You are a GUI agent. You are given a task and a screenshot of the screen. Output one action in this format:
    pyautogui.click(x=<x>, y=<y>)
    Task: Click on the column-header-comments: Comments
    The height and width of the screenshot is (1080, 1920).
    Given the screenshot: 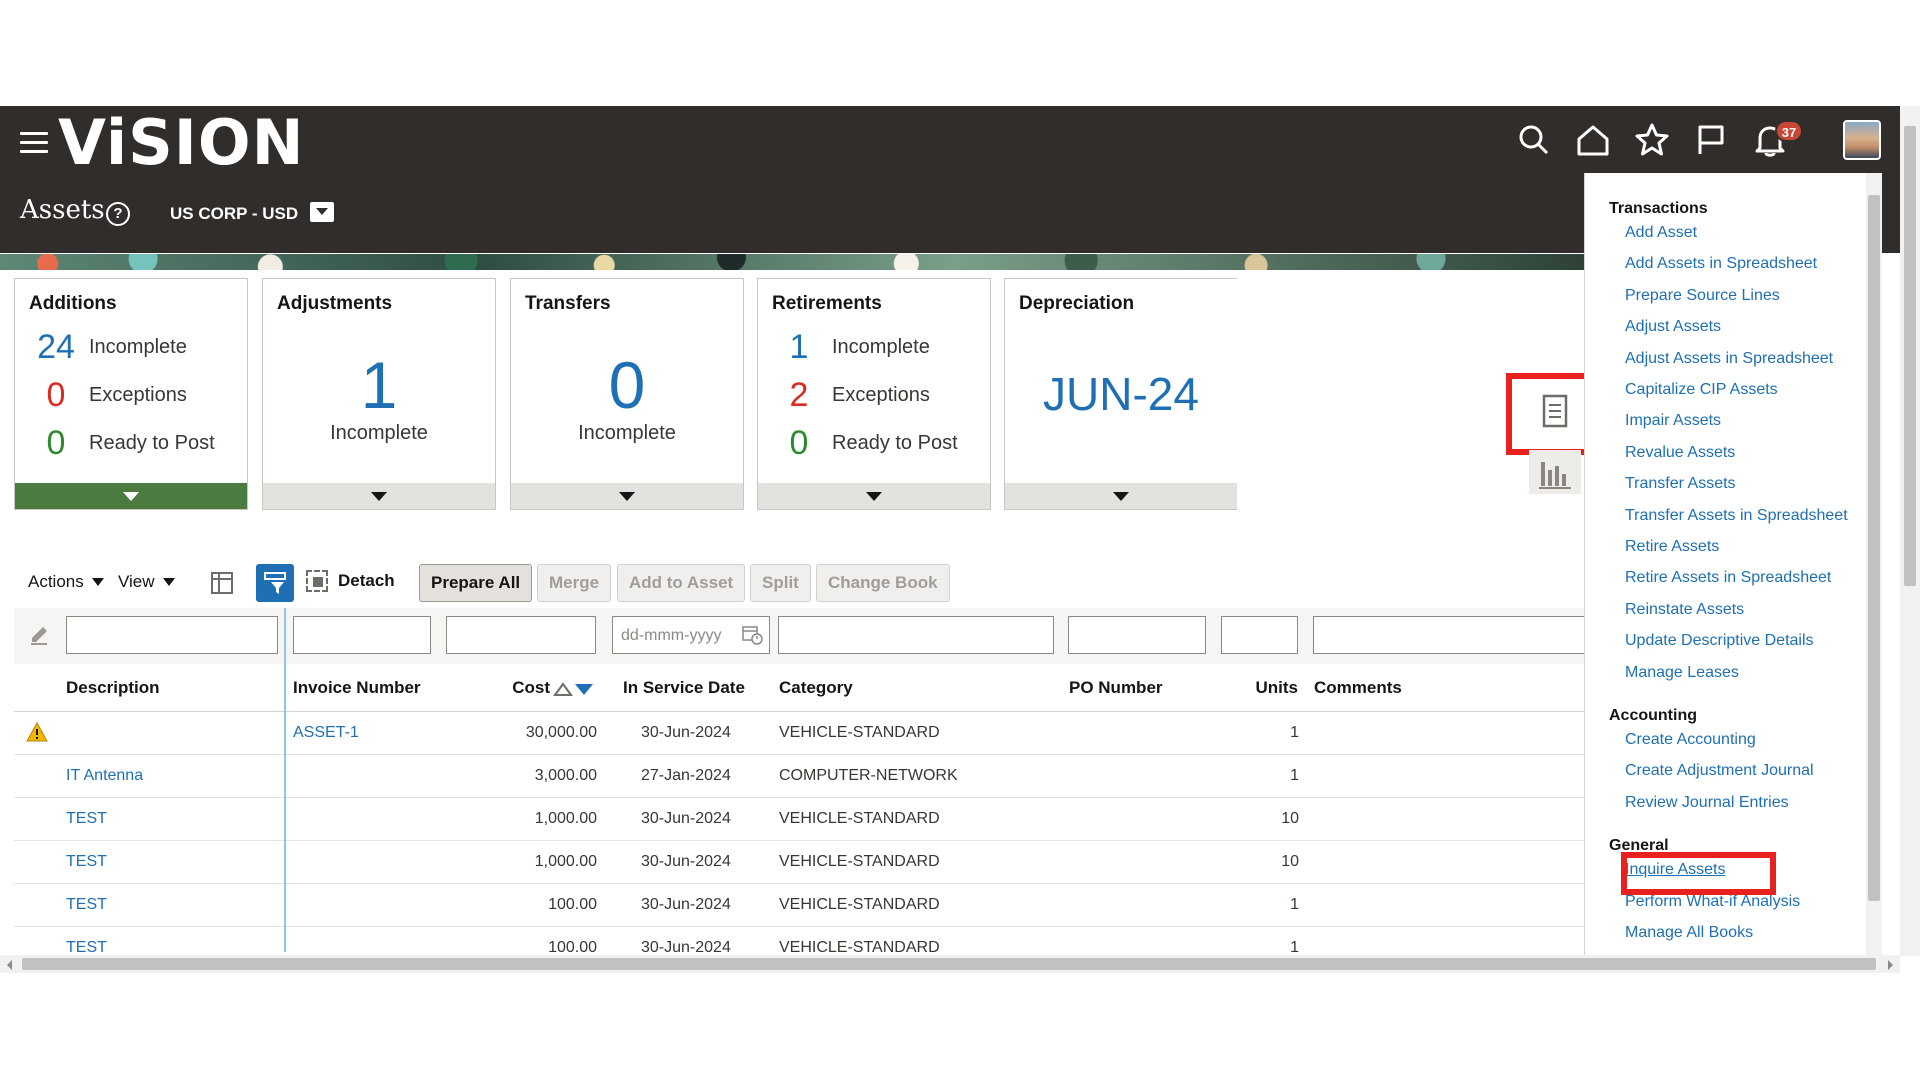 What is the action you would take?
    pyautogui.click(x=1358, y=688)
    